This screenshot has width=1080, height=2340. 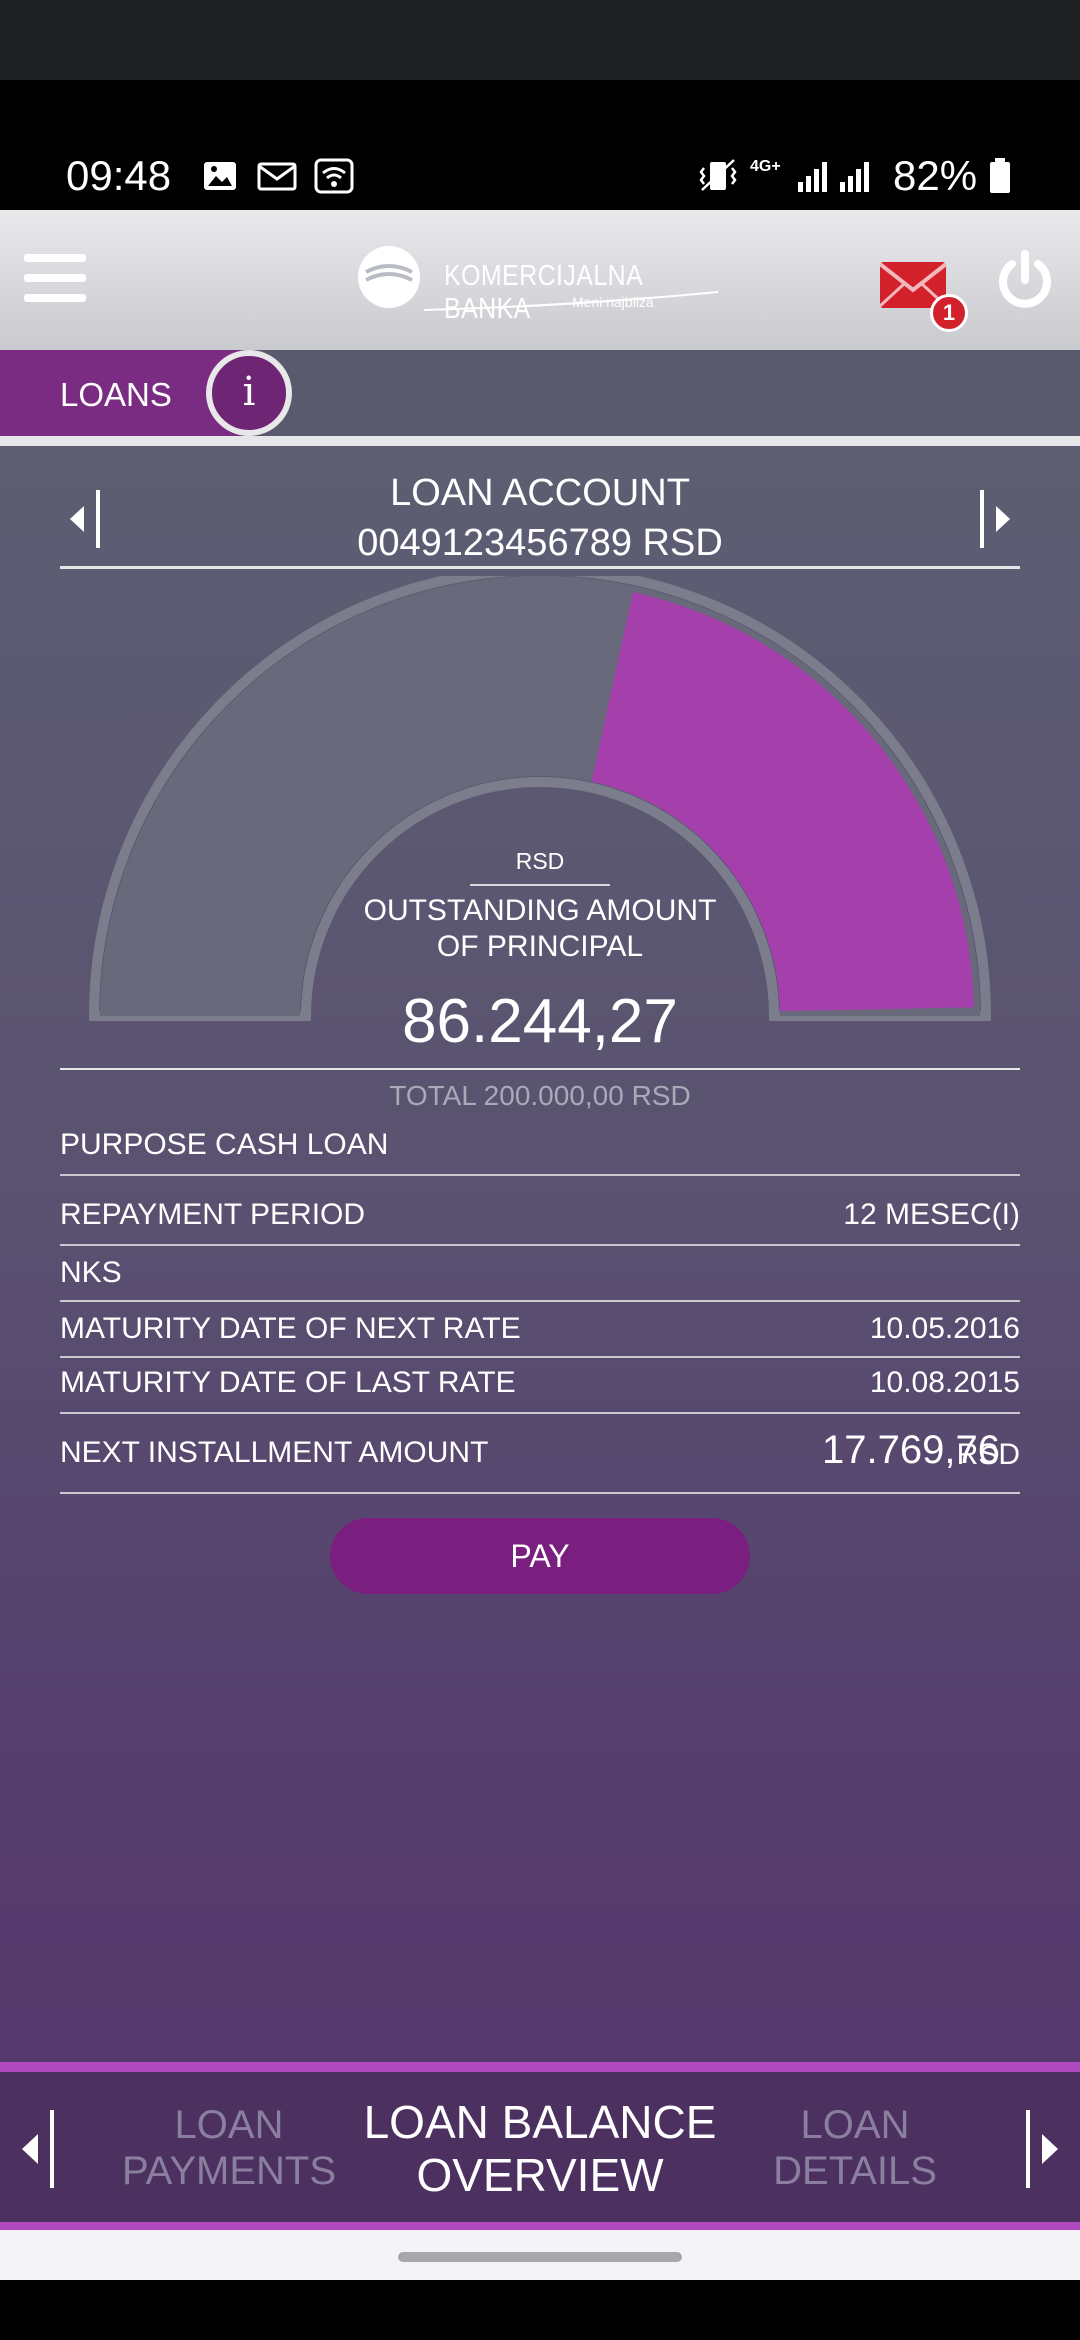 I want to click on bank-logo: KOMERCIJALNA BANKA Meni najbliža, so click(x=541, y=285).